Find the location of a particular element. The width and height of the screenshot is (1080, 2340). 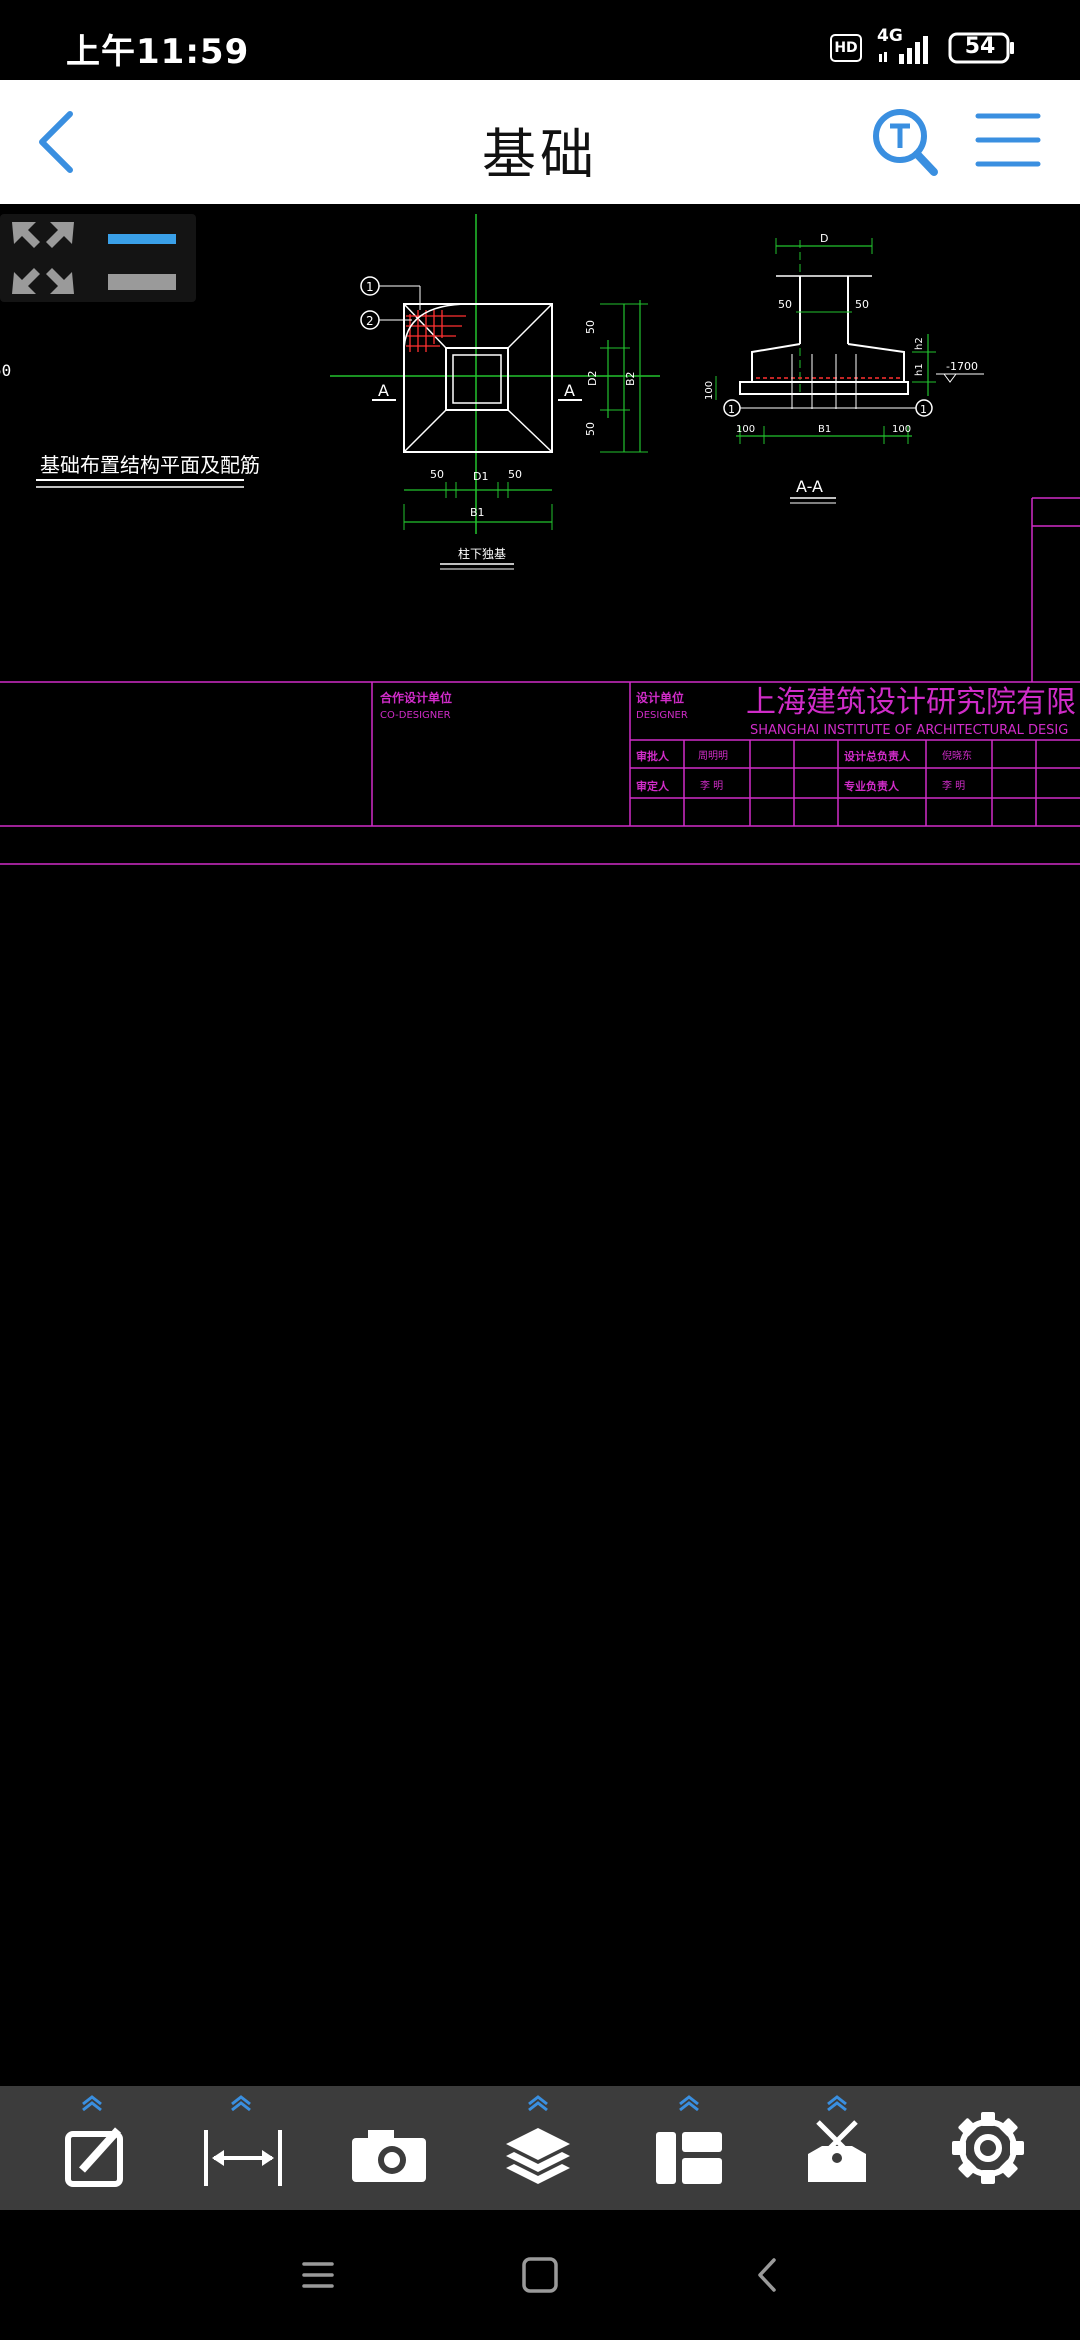

layers-icon is located at coordinates (538, 2156).